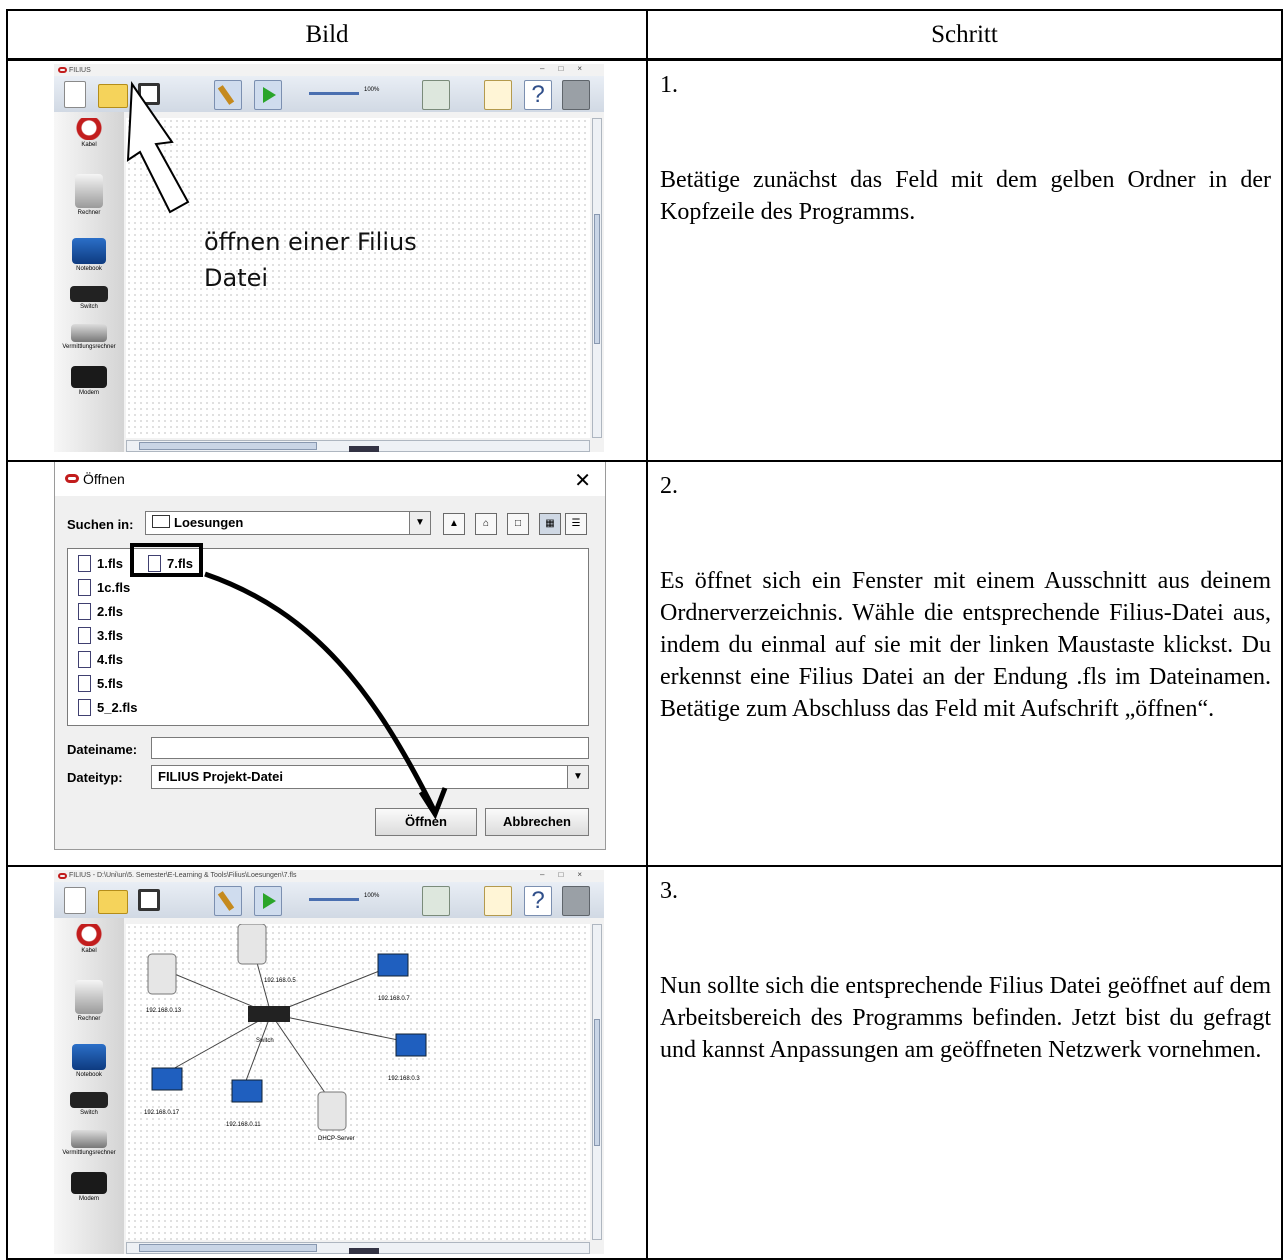 This screenshot has width=1283, height=1260. Describe the element at coordinates (89, 950) in the screenshot. I see `palette-label: Kabel` at that location.